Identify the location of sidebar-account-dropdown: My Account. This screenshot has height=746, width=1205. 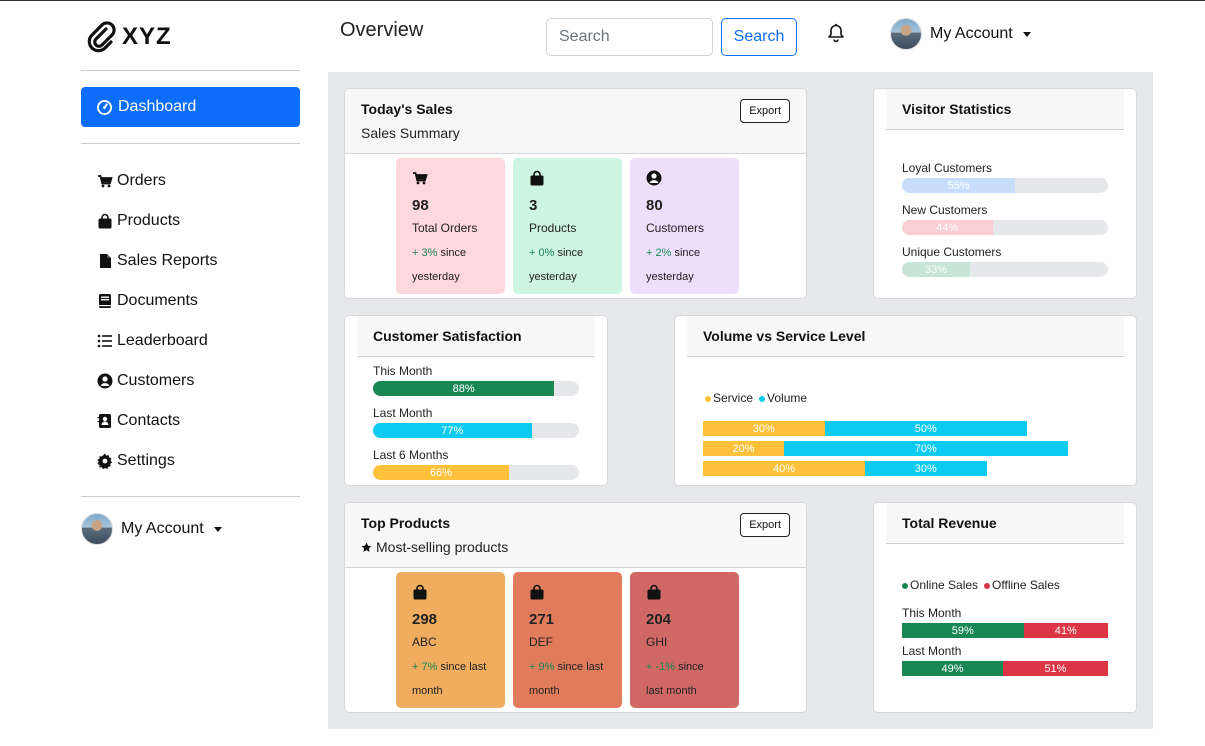
(151, 529).